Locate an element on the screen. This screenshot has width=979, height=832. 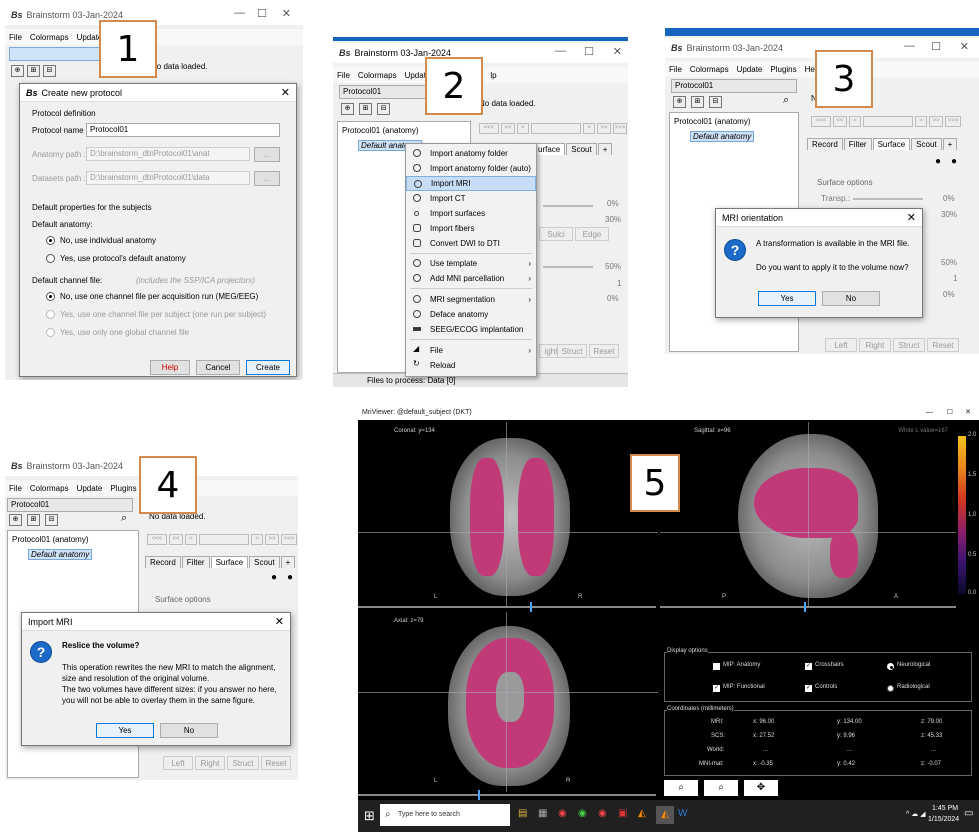
word-icon: W is located at coordinates (682, 813).